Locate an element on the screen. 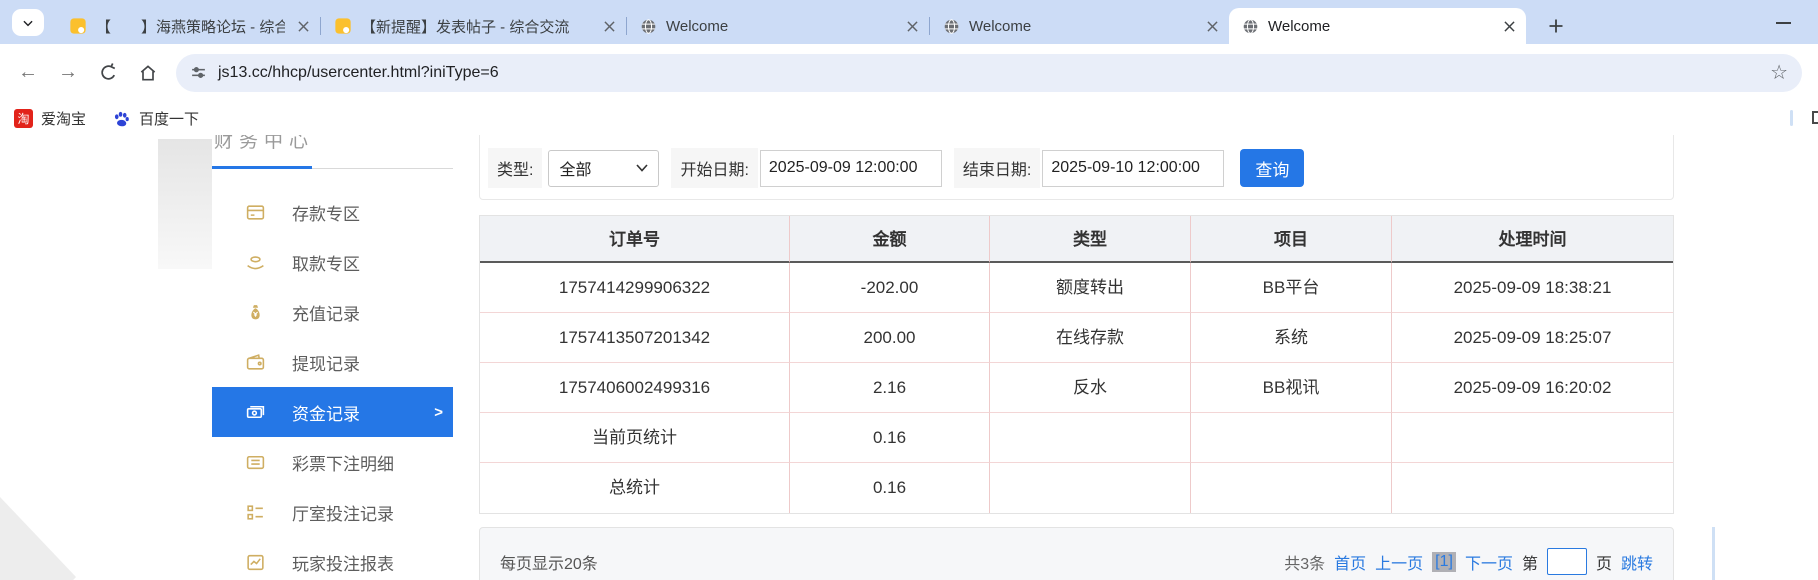 The width and height of the screenshot is (1818, 580). type-select-value: 全部 is located at coordinates (575, 170).